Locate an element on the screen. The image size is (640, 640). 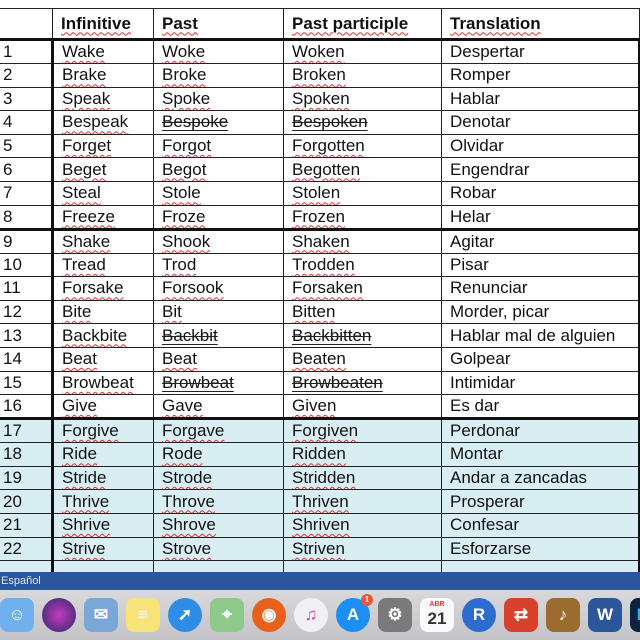
infinitive-cell: Bite is located at coordinates (103, 312).